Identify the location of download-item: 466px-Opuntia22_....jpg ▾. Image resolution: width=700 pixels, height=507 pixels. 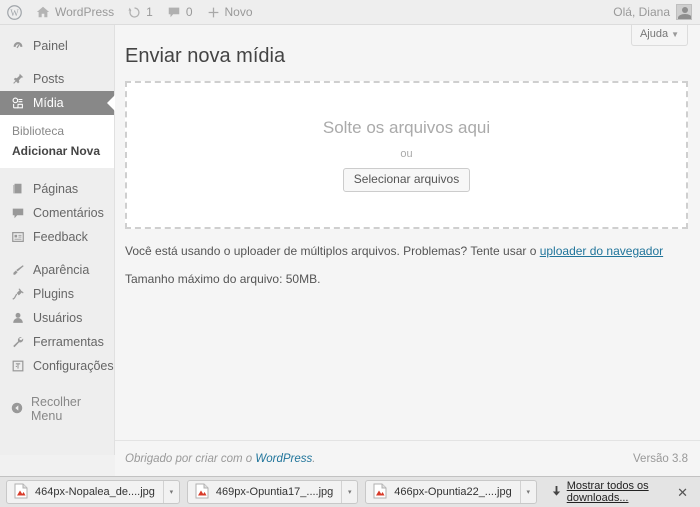
(451, 492).